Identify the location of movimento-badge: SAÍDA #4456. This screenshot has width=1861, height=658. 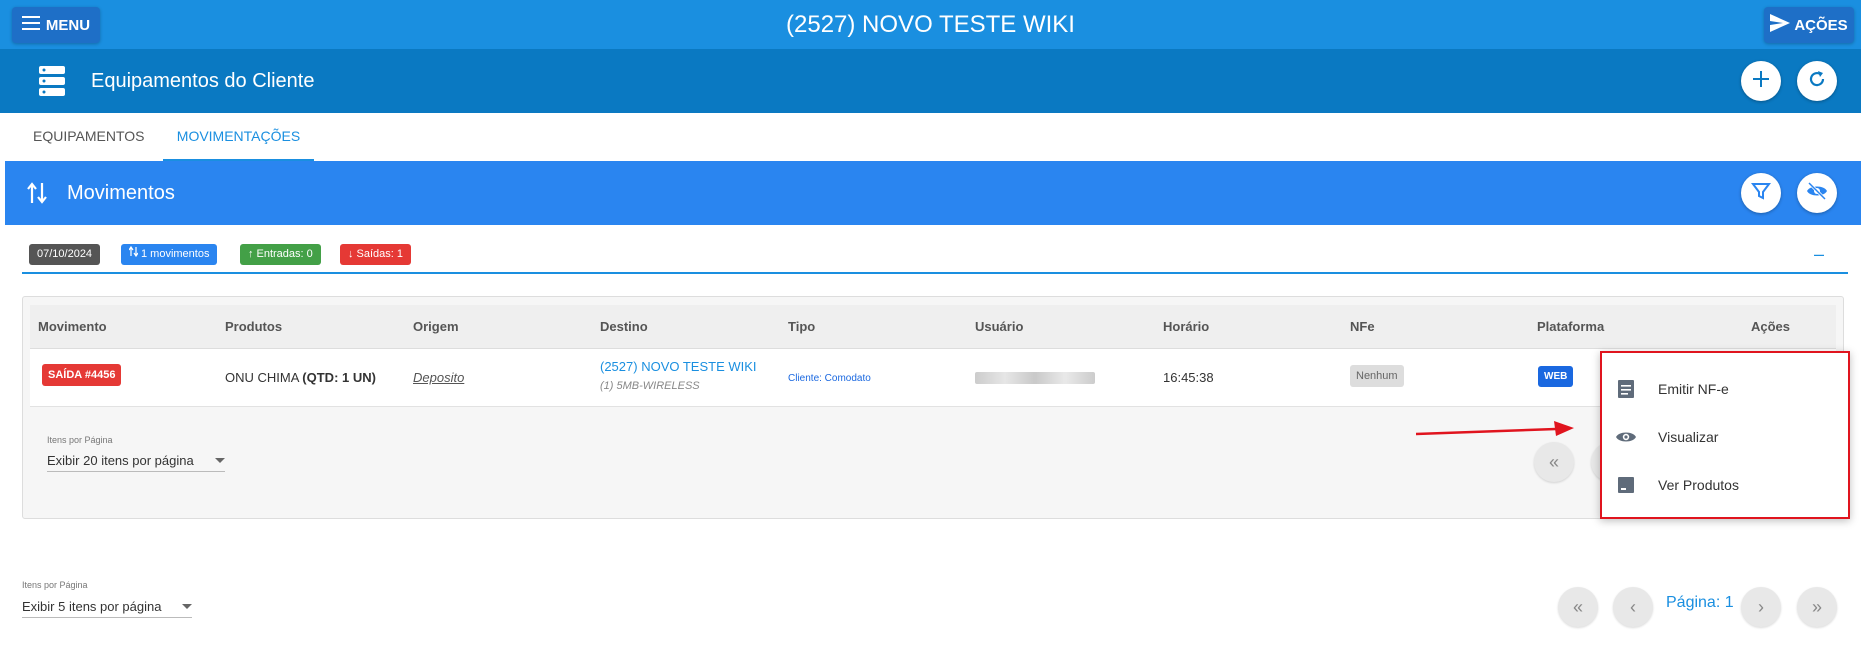
(82, 375).